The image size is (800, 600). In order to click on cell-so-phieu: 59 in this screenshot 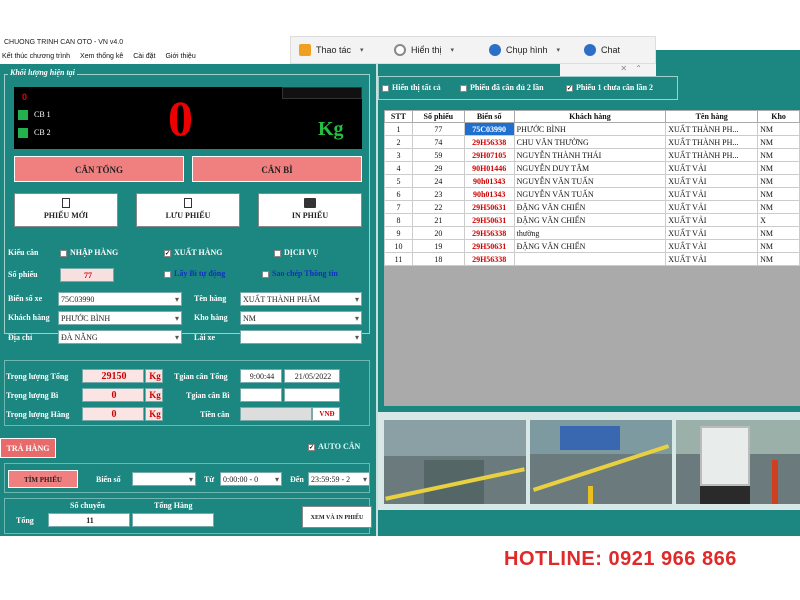, I will do `click(438, 155)`.